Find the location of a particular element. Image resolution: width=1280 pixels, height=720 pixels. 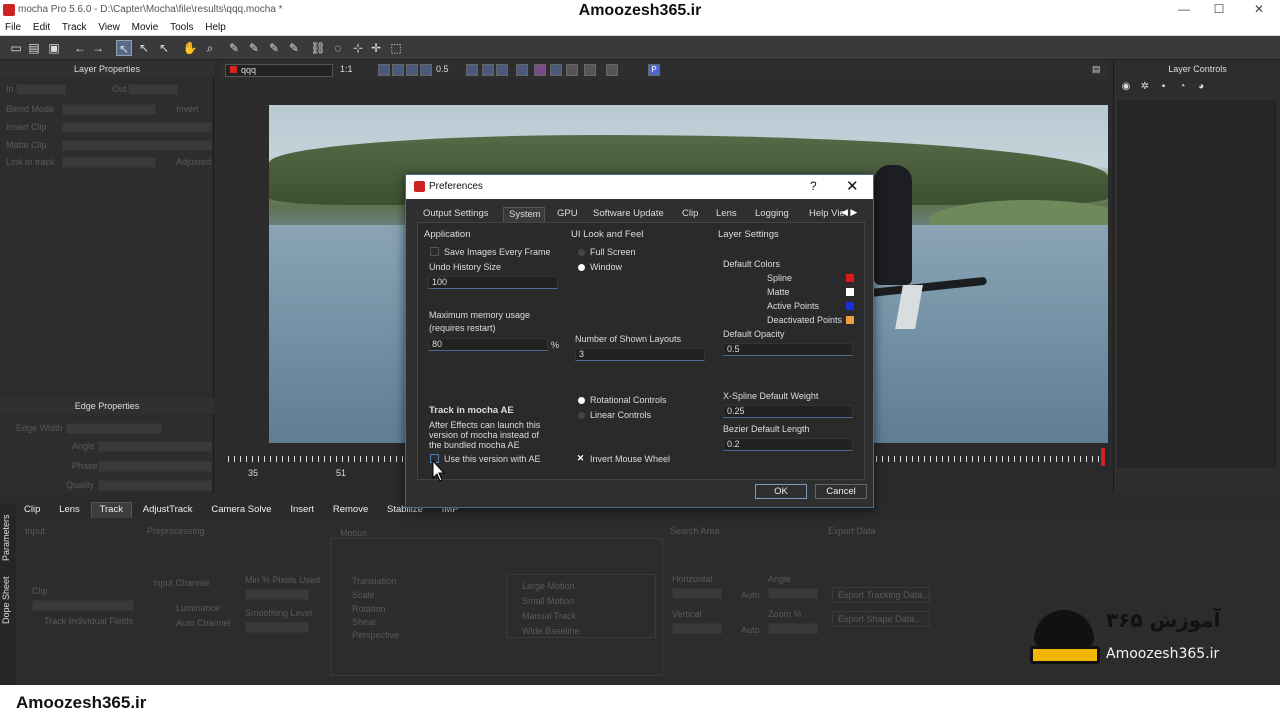

save-project-icon: ▣ is located at coordinates (54, 48).